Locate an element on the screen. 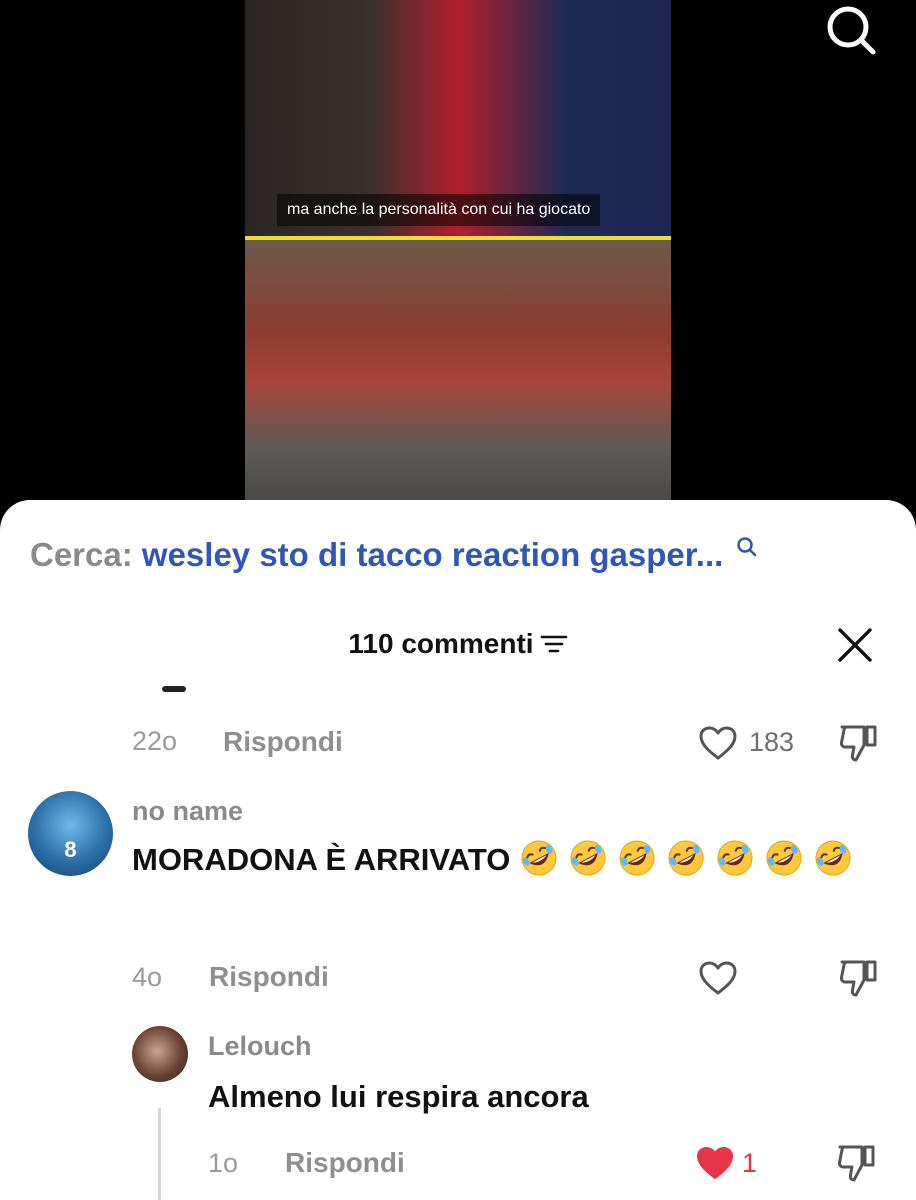  like-count: 1 is located at coordinates (750, 1163).